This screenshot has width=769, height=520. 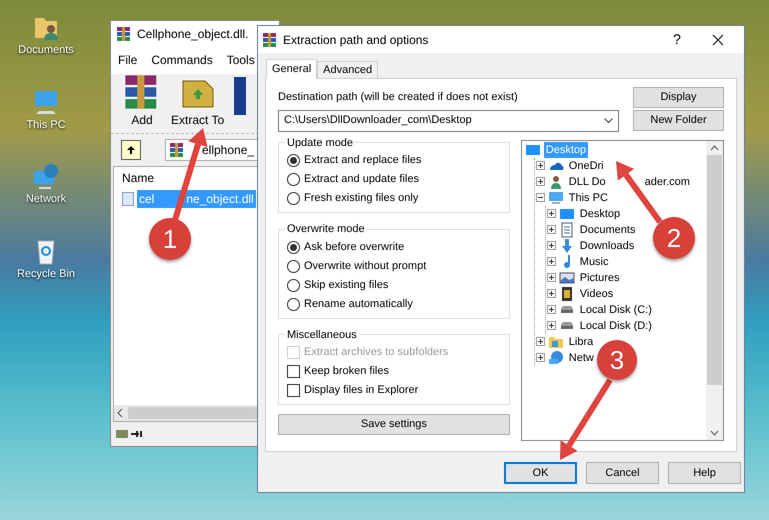 I want to click on group-title: Overwrite mode, so click(x=326, y=229).